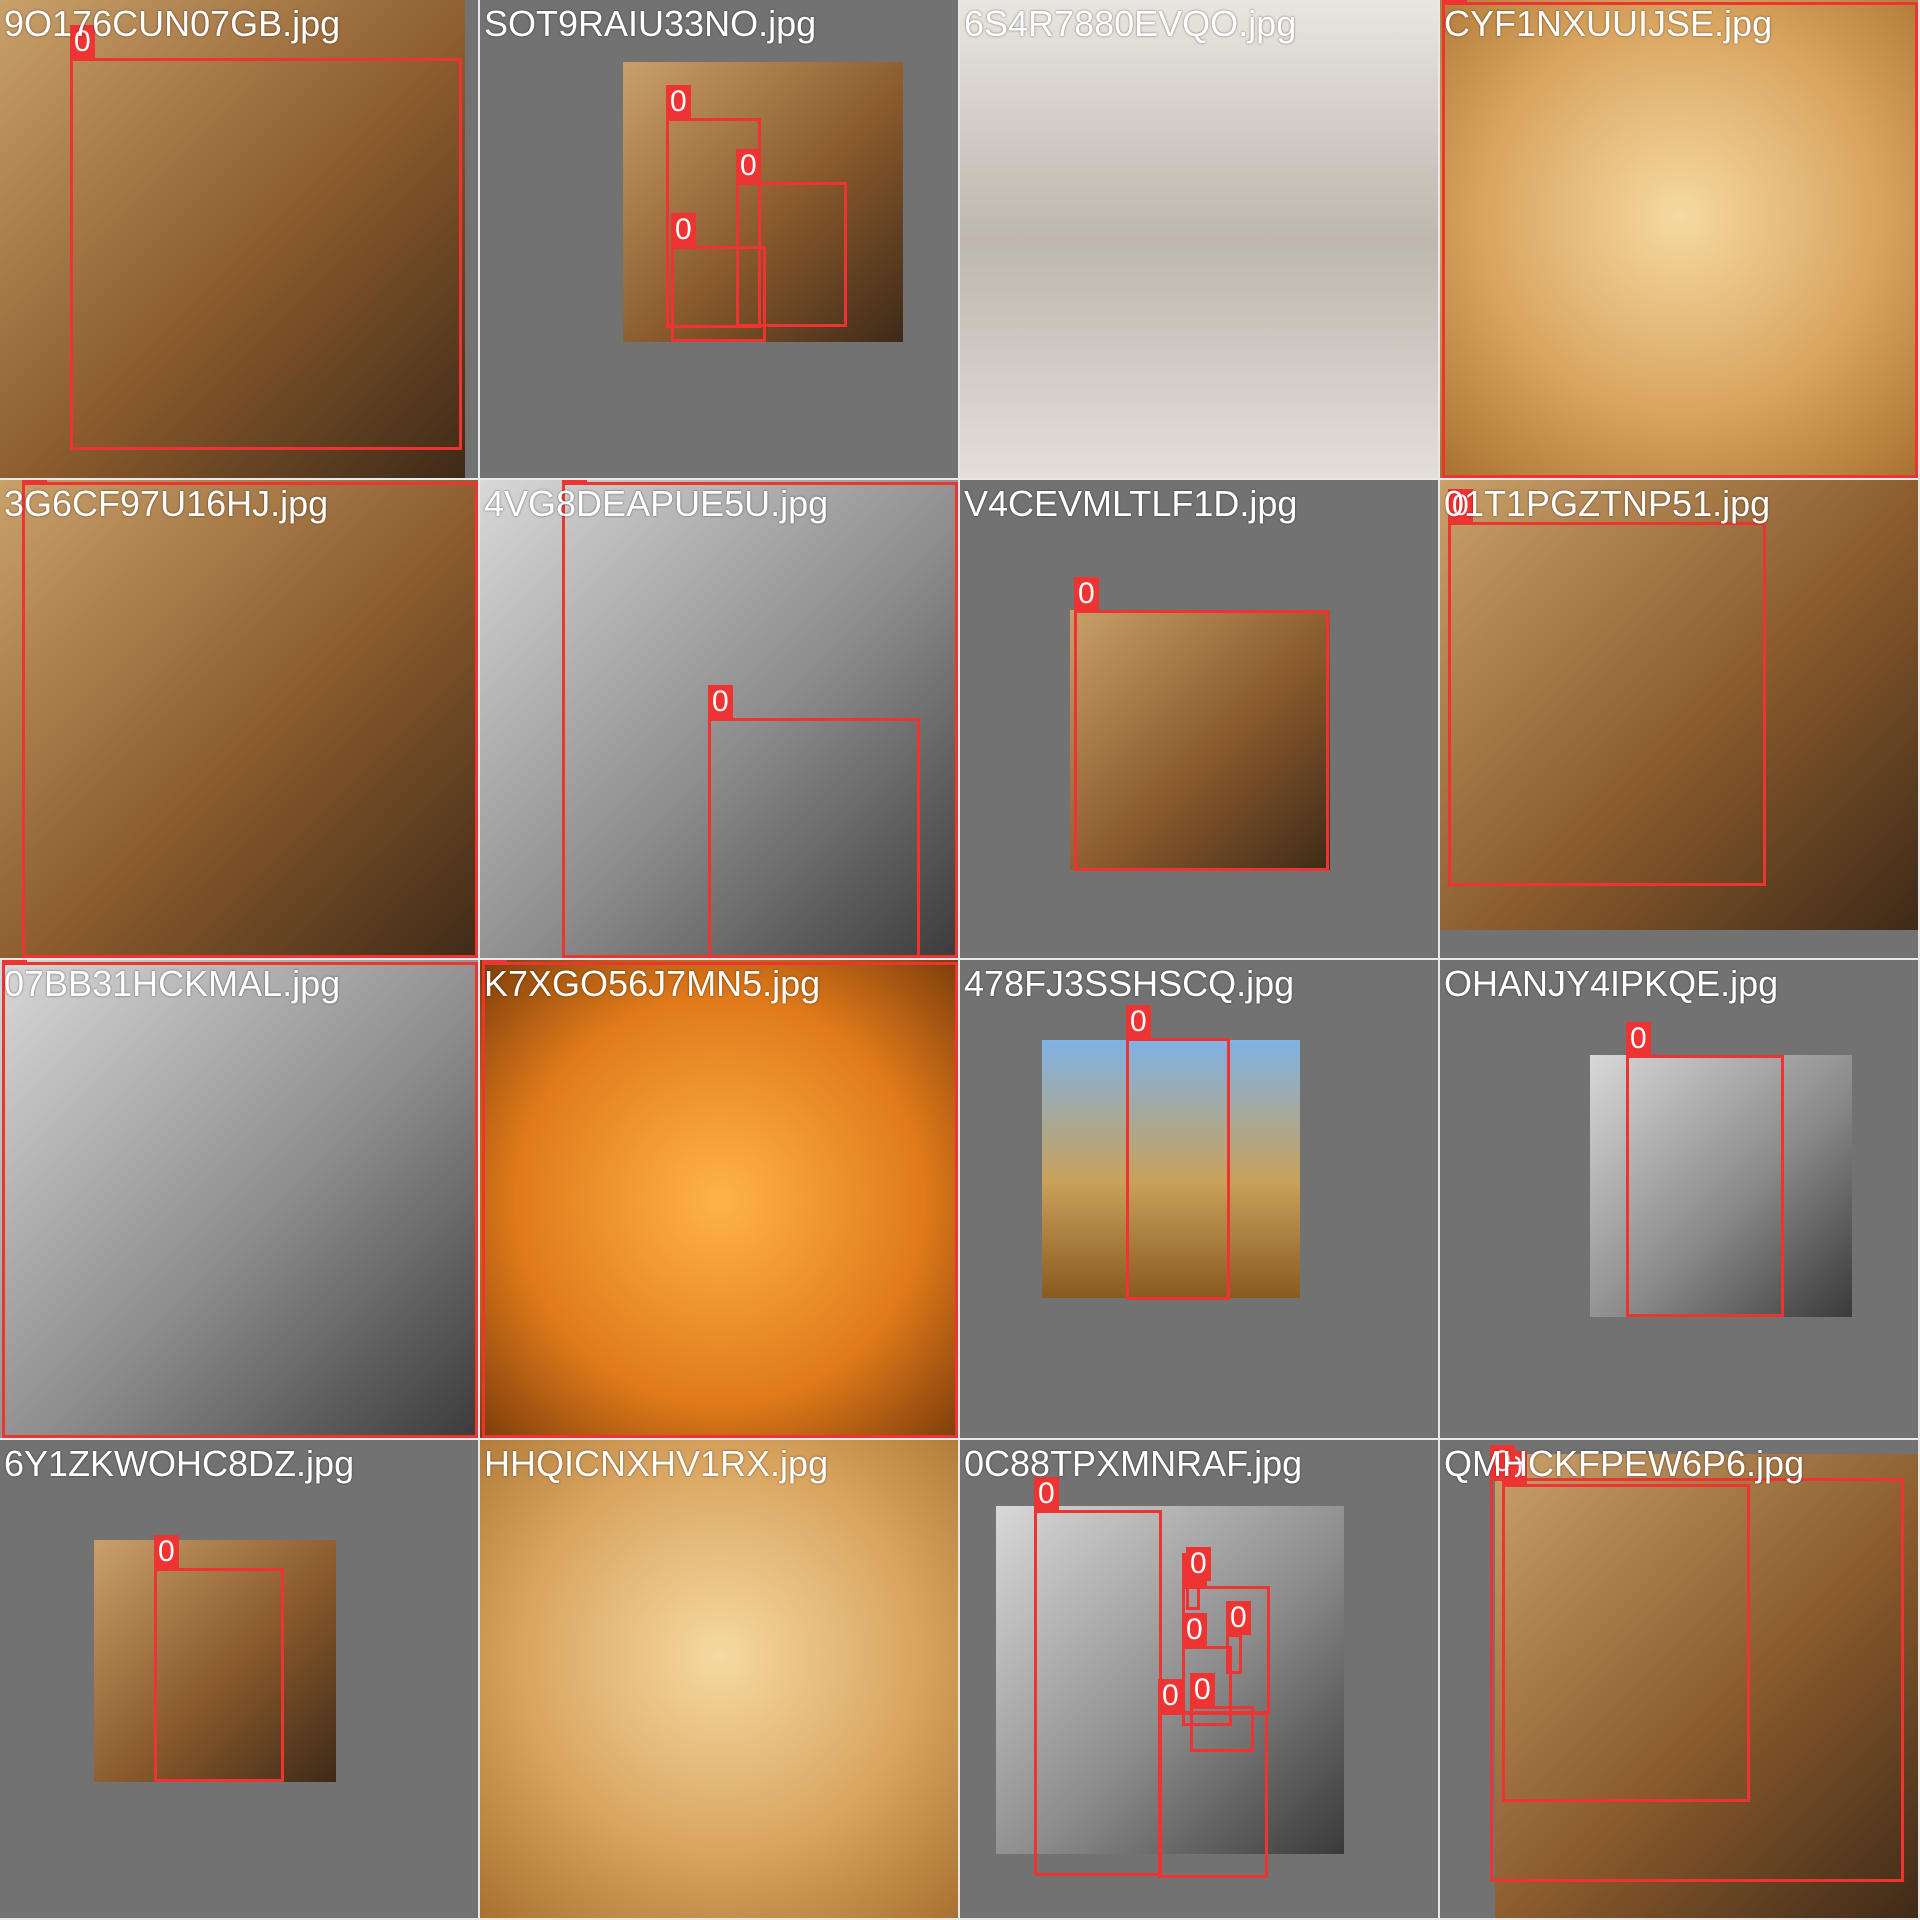  I want to click on image-tile: SOT9RAIU33NO.jpg 0 0 0, so click(720, 240).